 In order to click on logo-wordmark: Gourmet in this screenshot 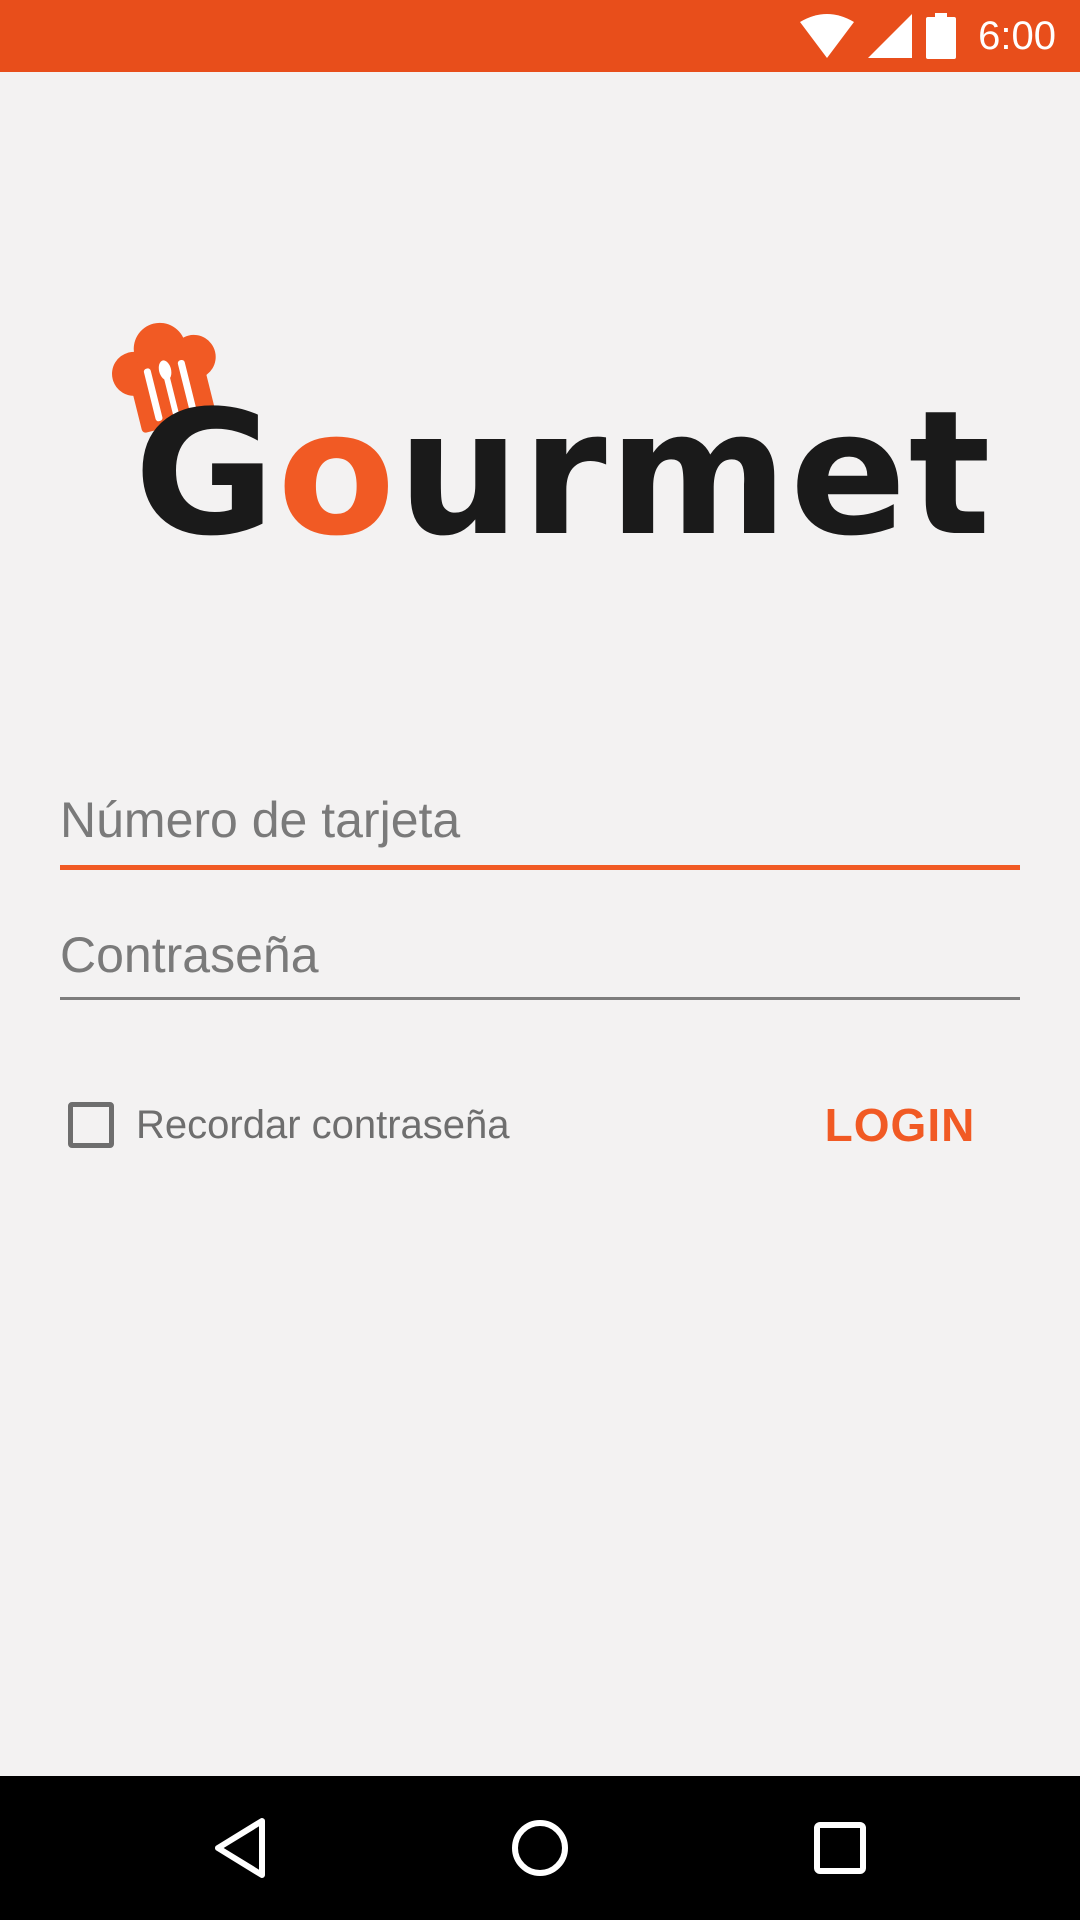, I will do `click(563, 474)`.